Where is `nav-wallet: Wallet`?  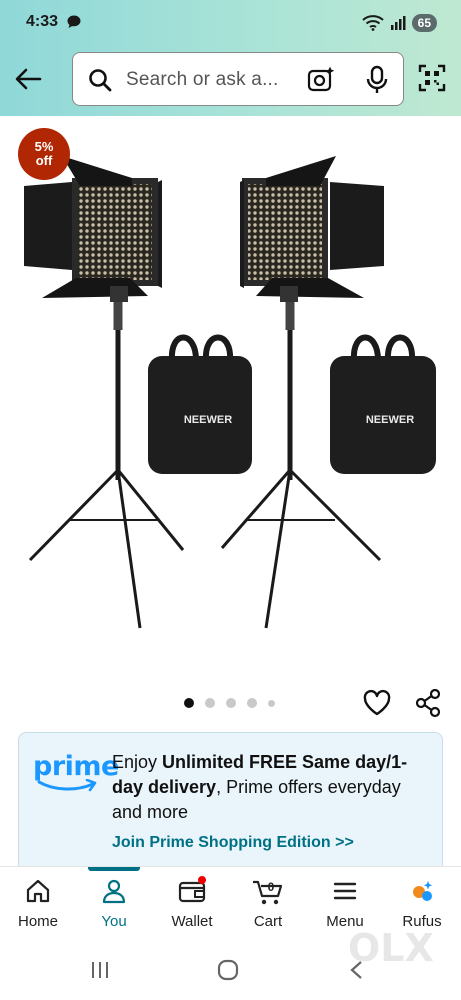 nav-wallet: Wallet is located at coordinates (192, 906).